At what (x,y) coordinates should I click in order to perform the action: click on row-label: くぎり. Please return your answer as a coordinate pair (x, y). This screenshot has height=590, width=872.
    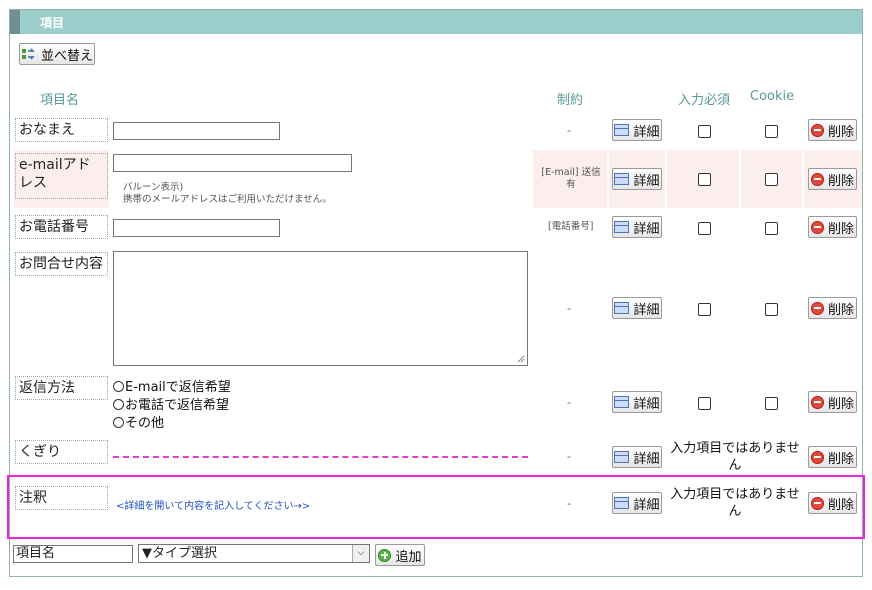
    Looking at the image, I should click on (61, 452).